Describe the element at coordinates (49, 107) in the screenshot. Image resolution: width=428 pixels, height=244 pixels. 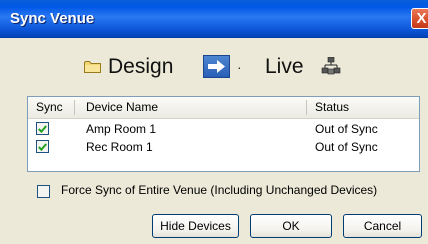
I see `column-header-sync: Sync` at that location.